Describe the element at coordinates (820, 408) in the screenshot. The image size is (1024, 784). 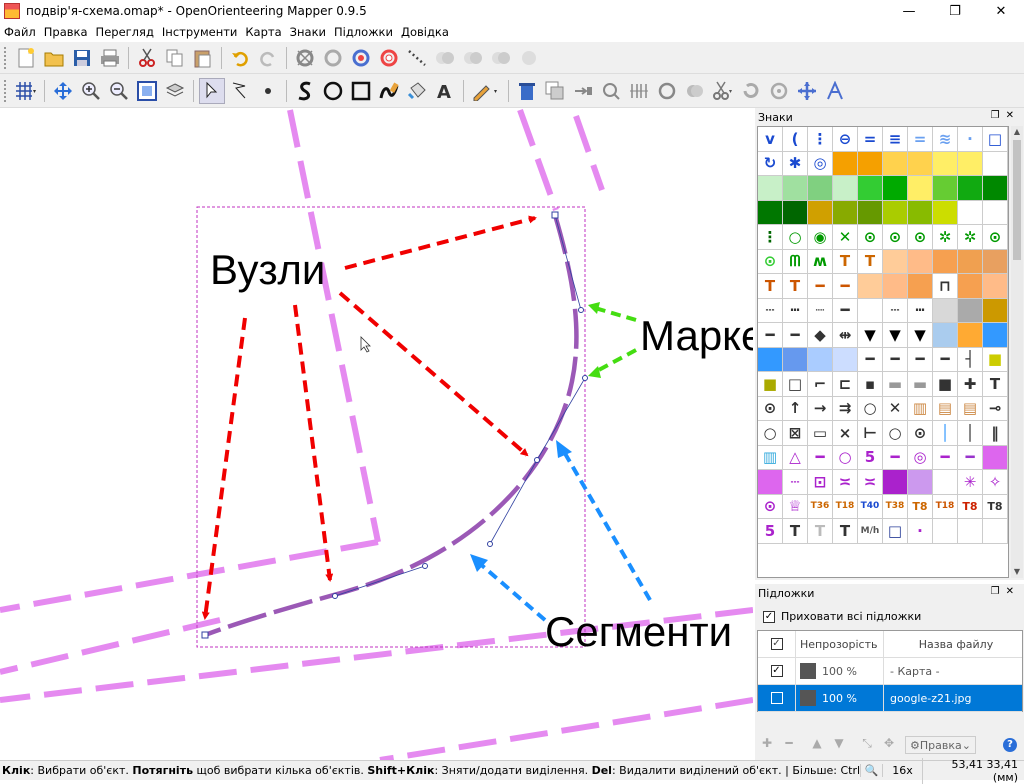
I see `symbol-swatch: →` at that location.